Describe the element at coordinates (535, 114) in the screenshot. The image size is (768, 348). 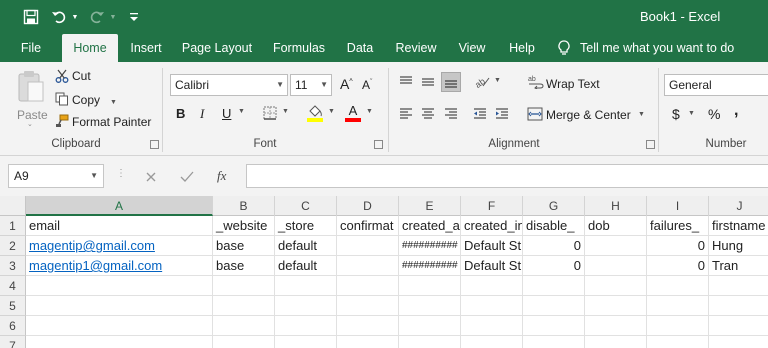
I see `merge-center-icon` at that location.